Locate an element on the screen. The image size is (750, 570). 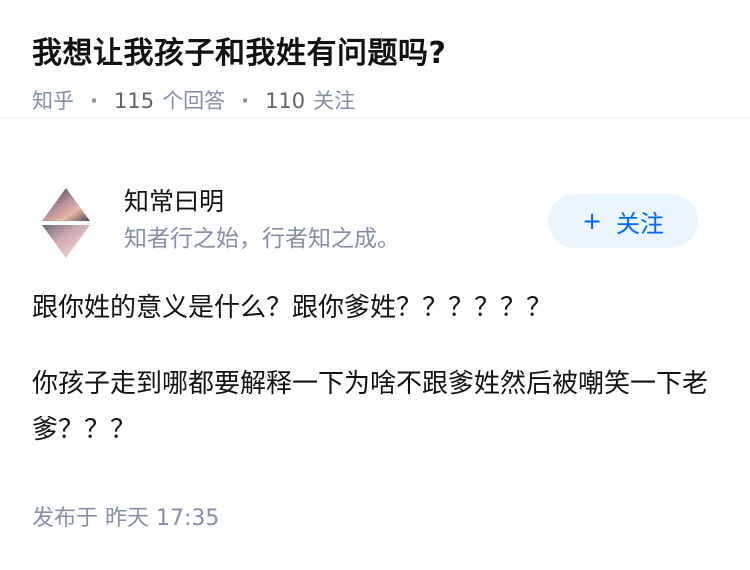
answer-paragraph: 跟你姓的意义是什么？跟你爹姓？？？？？？ is located at coordinates (292, 308).